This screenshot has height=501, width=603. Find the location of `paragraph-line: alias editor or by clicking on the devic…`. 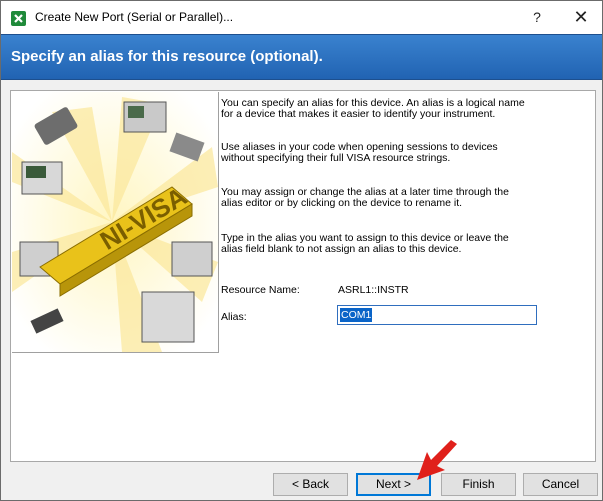

paragraph-line: alias editor or by clicking on the devic… is located at coordinates (342, 203).